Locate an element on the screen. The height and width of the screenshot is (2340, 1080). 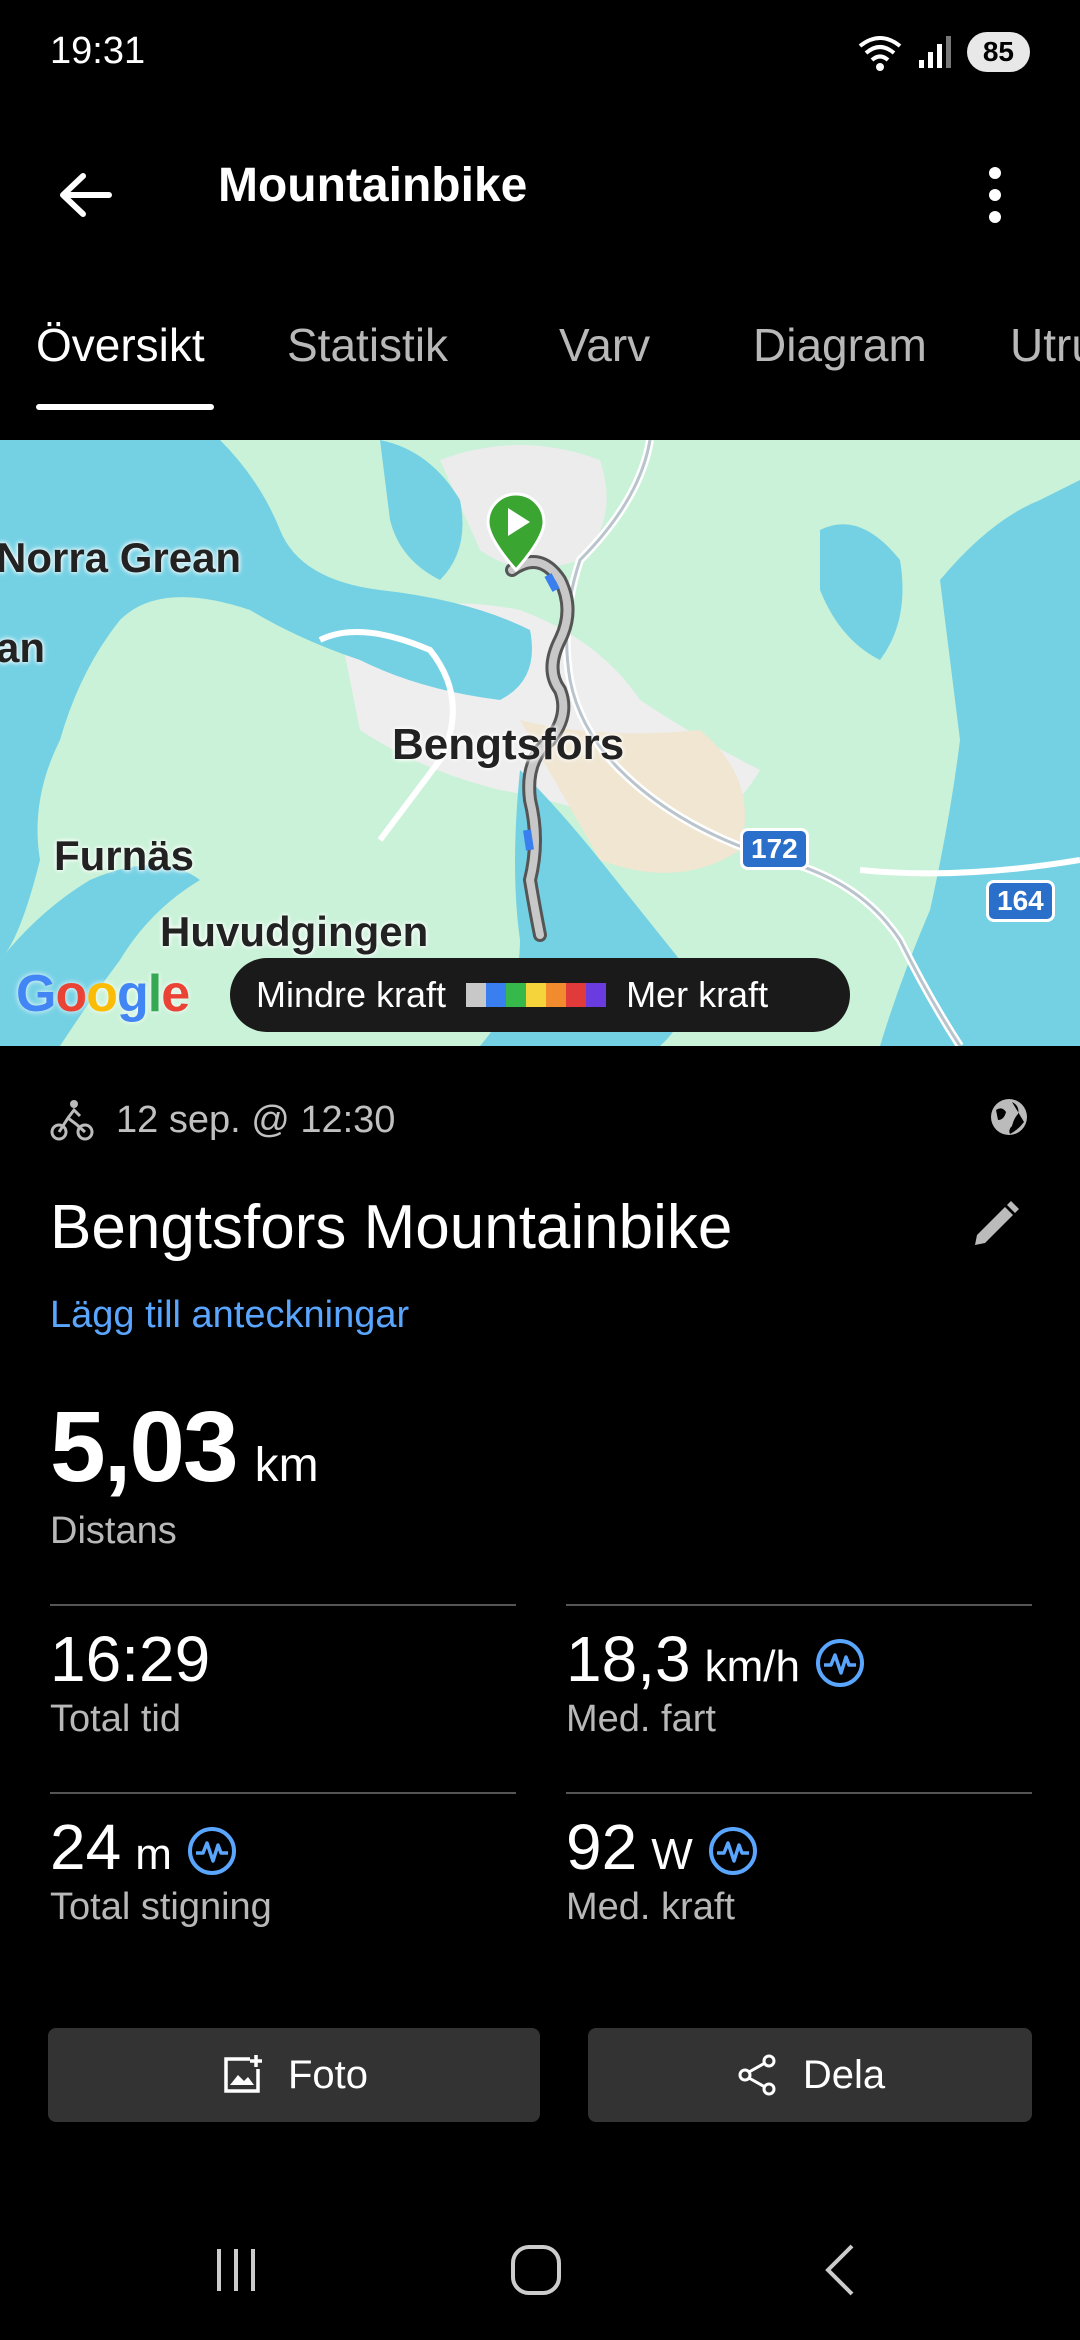
share-button: Dela is located at coordinates (810, 2075).